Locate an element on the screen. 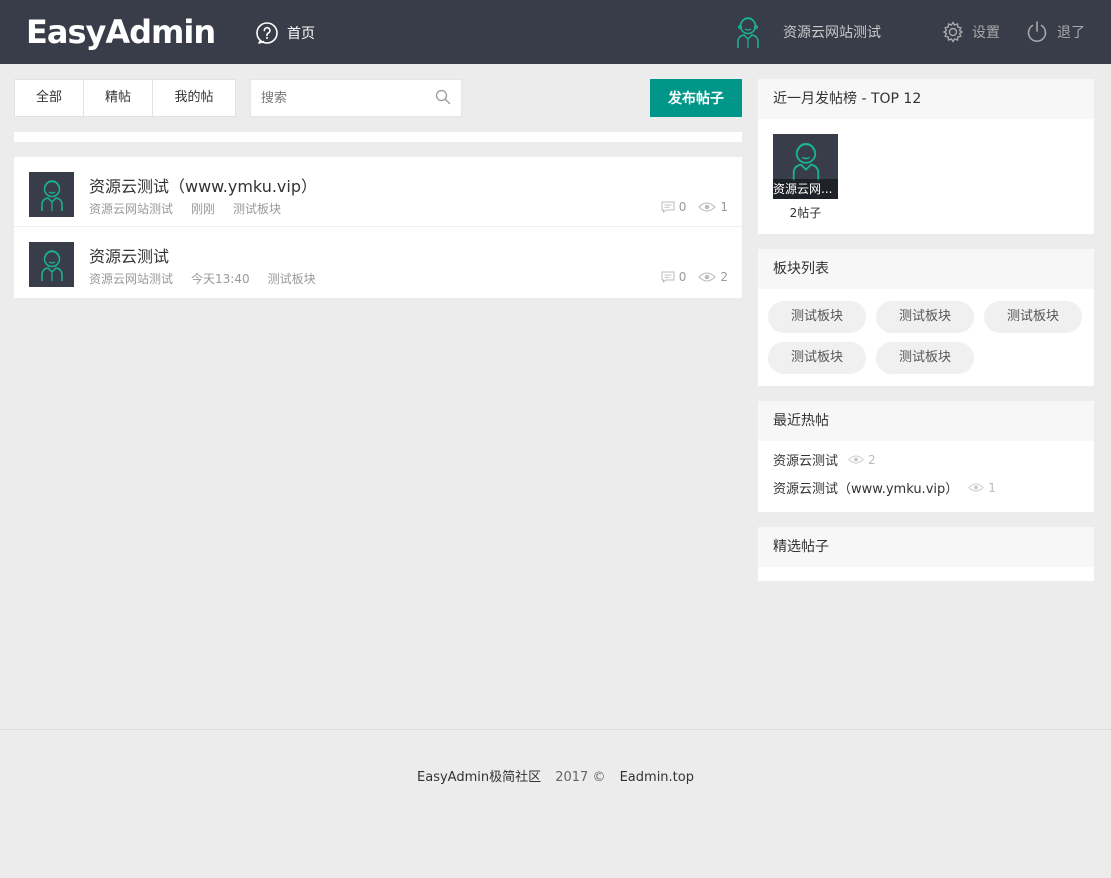 The height and width of the screenshot is (878, 1111). logout-label: 退了 is located at coordinates (1071, 33).